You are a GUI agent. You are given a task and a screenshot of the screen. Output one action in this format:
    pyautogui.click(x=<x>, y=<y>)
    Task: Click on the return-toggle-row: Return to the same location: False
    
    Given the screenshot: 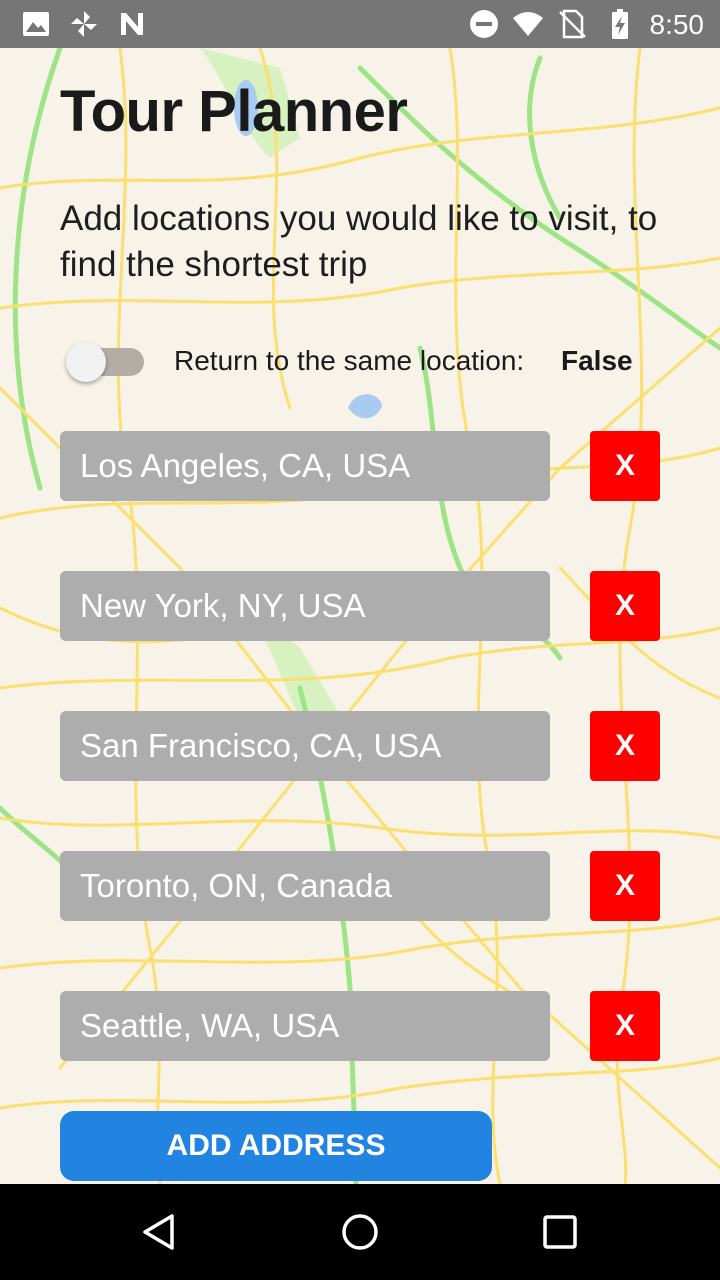 What is the action you would take?
    pyautogui.click(x=372, y=361)
    